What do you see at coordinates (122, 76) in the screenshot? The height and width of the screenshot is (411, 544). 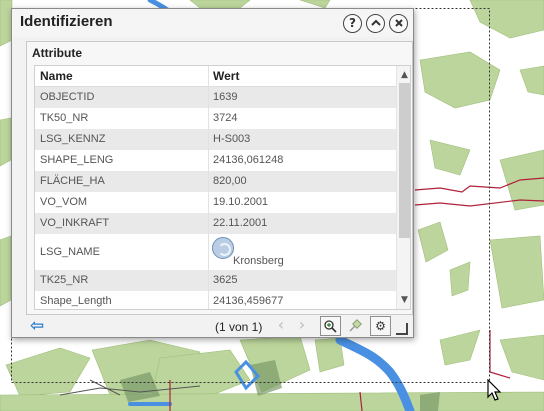 I see `column-header-name: Name` at bounding box center [122, 76].